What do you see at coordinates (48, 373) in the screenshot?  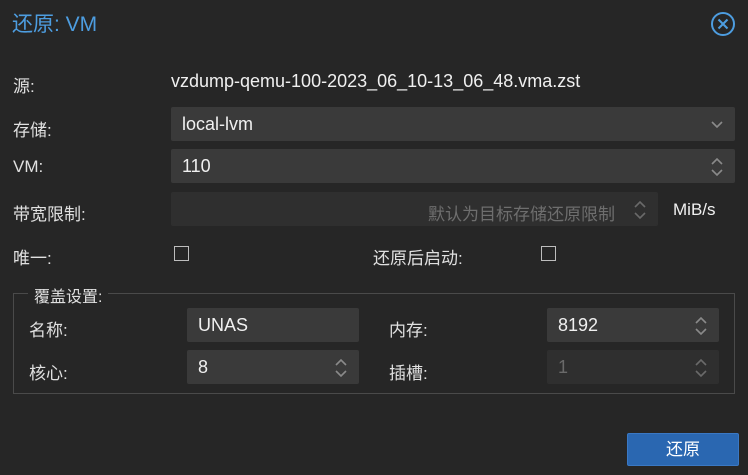 I see `cores-label: 核心:` at bounding box center [48, 373].